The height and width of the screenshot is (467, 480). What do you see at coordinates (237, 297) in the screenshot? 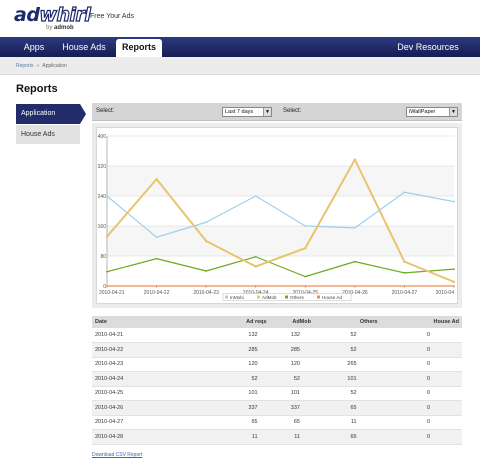
I see `legend-label: InMobi` at bounding box center [237, 297].